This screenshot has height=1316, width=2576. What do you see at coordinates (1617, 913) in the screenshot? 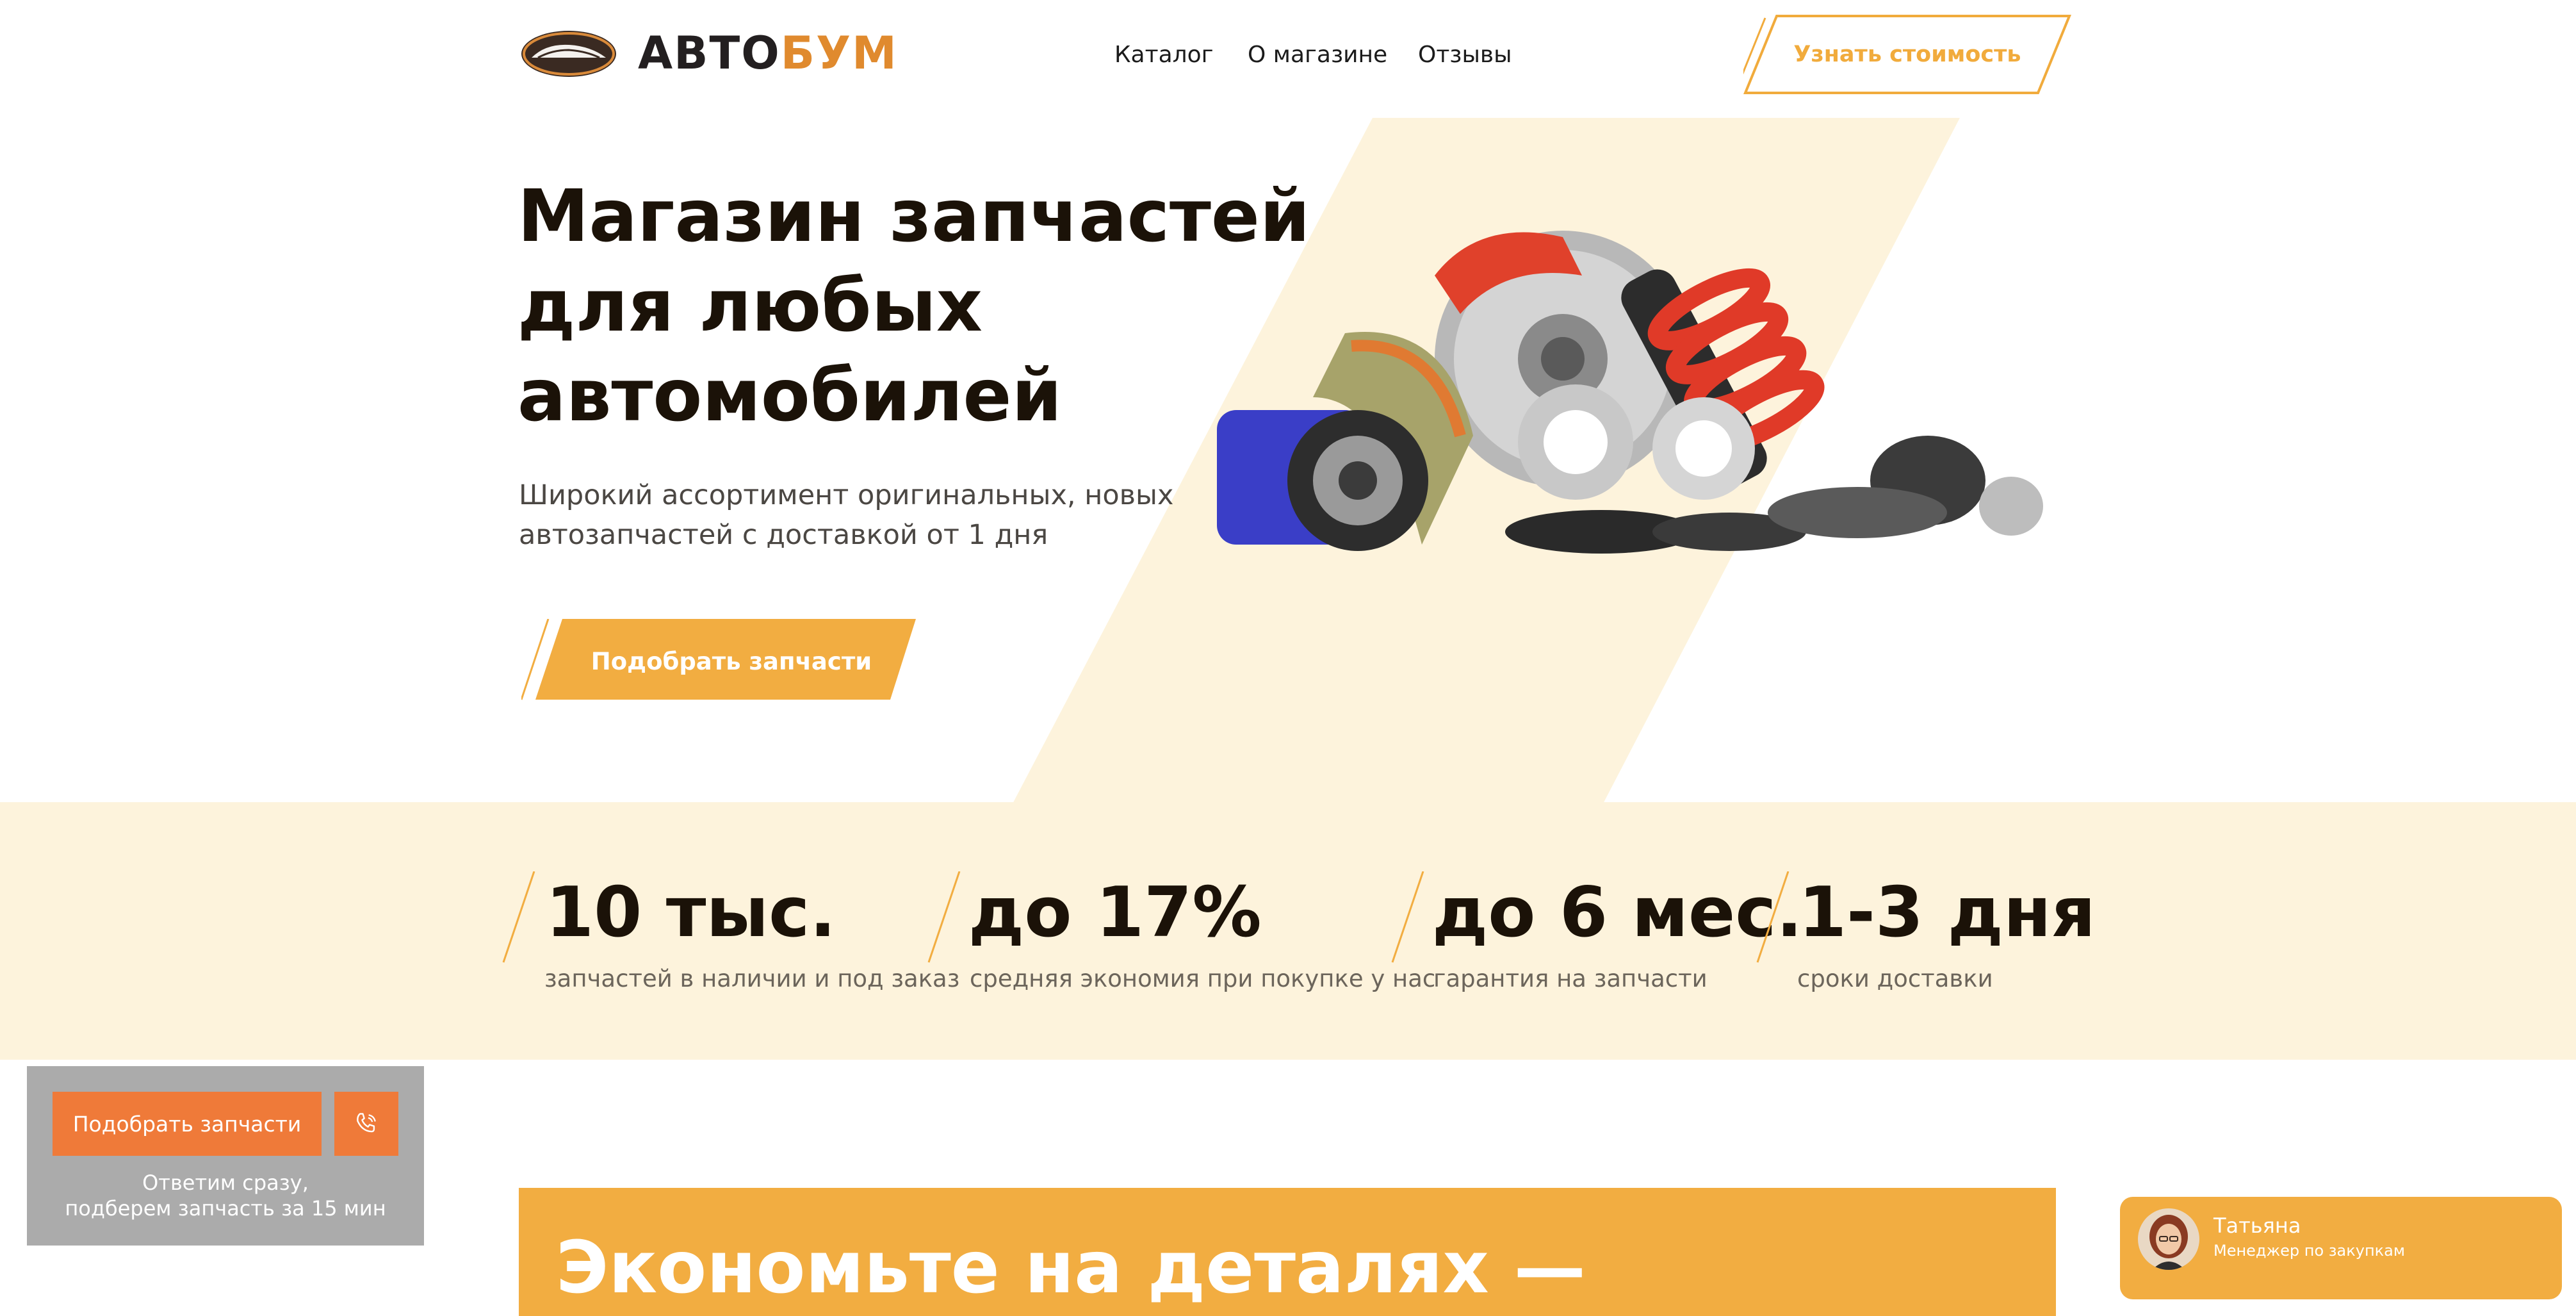
I see `stat-value: до 6 мес.` at bounding box center [1617, 913].